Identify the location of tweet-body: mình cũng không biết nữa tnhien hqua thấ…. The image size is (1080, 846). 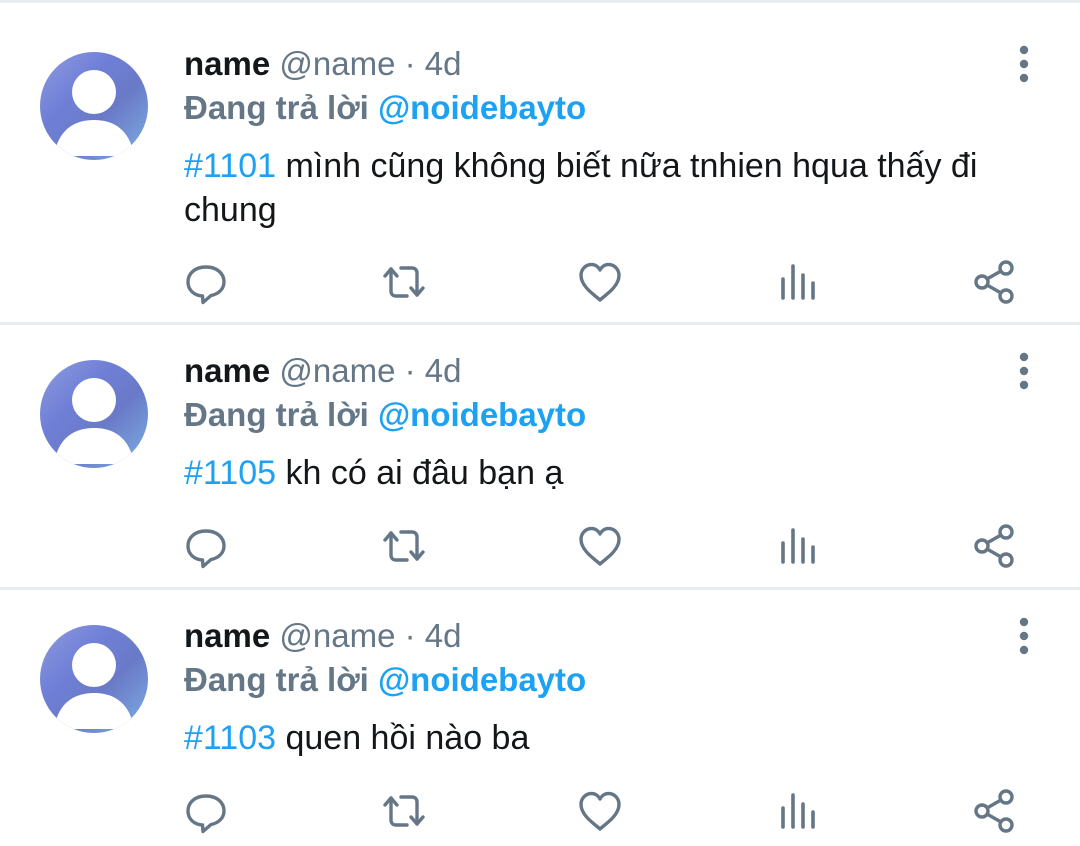
(581, 188).